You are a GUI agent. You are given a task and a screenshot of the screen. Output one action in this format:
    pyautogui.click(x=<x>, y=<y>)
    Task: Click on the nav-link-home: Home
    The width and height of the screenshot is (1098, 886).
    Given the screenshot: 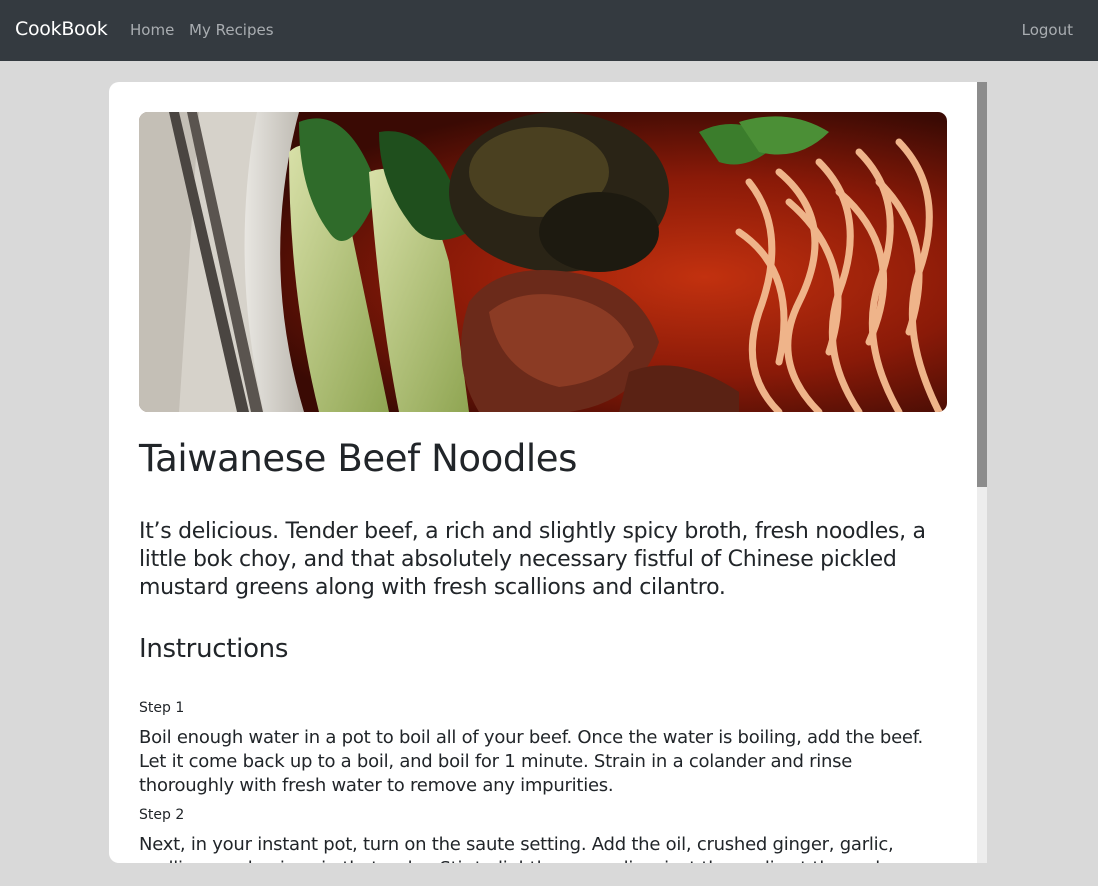 What is the action you would take?
    pyautogui.click(x=152, y=30)
    